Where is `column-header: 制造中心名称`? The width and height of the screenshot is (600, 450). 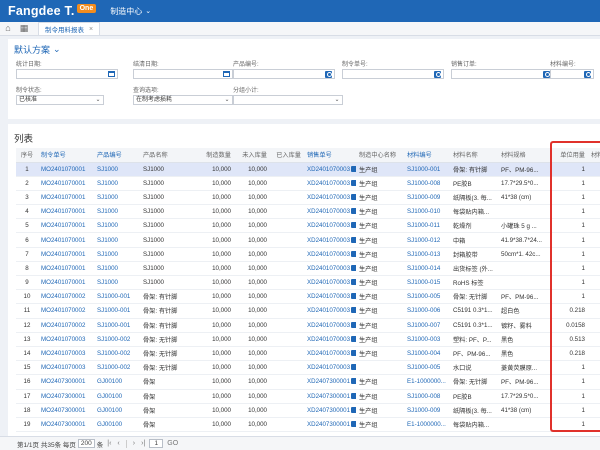 column-header: 制造中心名称 is located at coordinates (380, 155).